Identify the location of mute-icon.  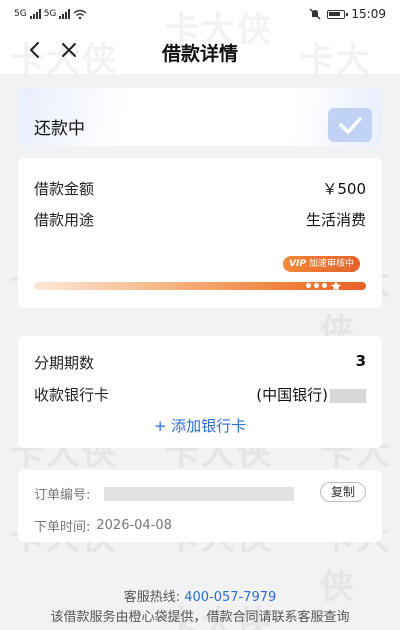
(315, 14).